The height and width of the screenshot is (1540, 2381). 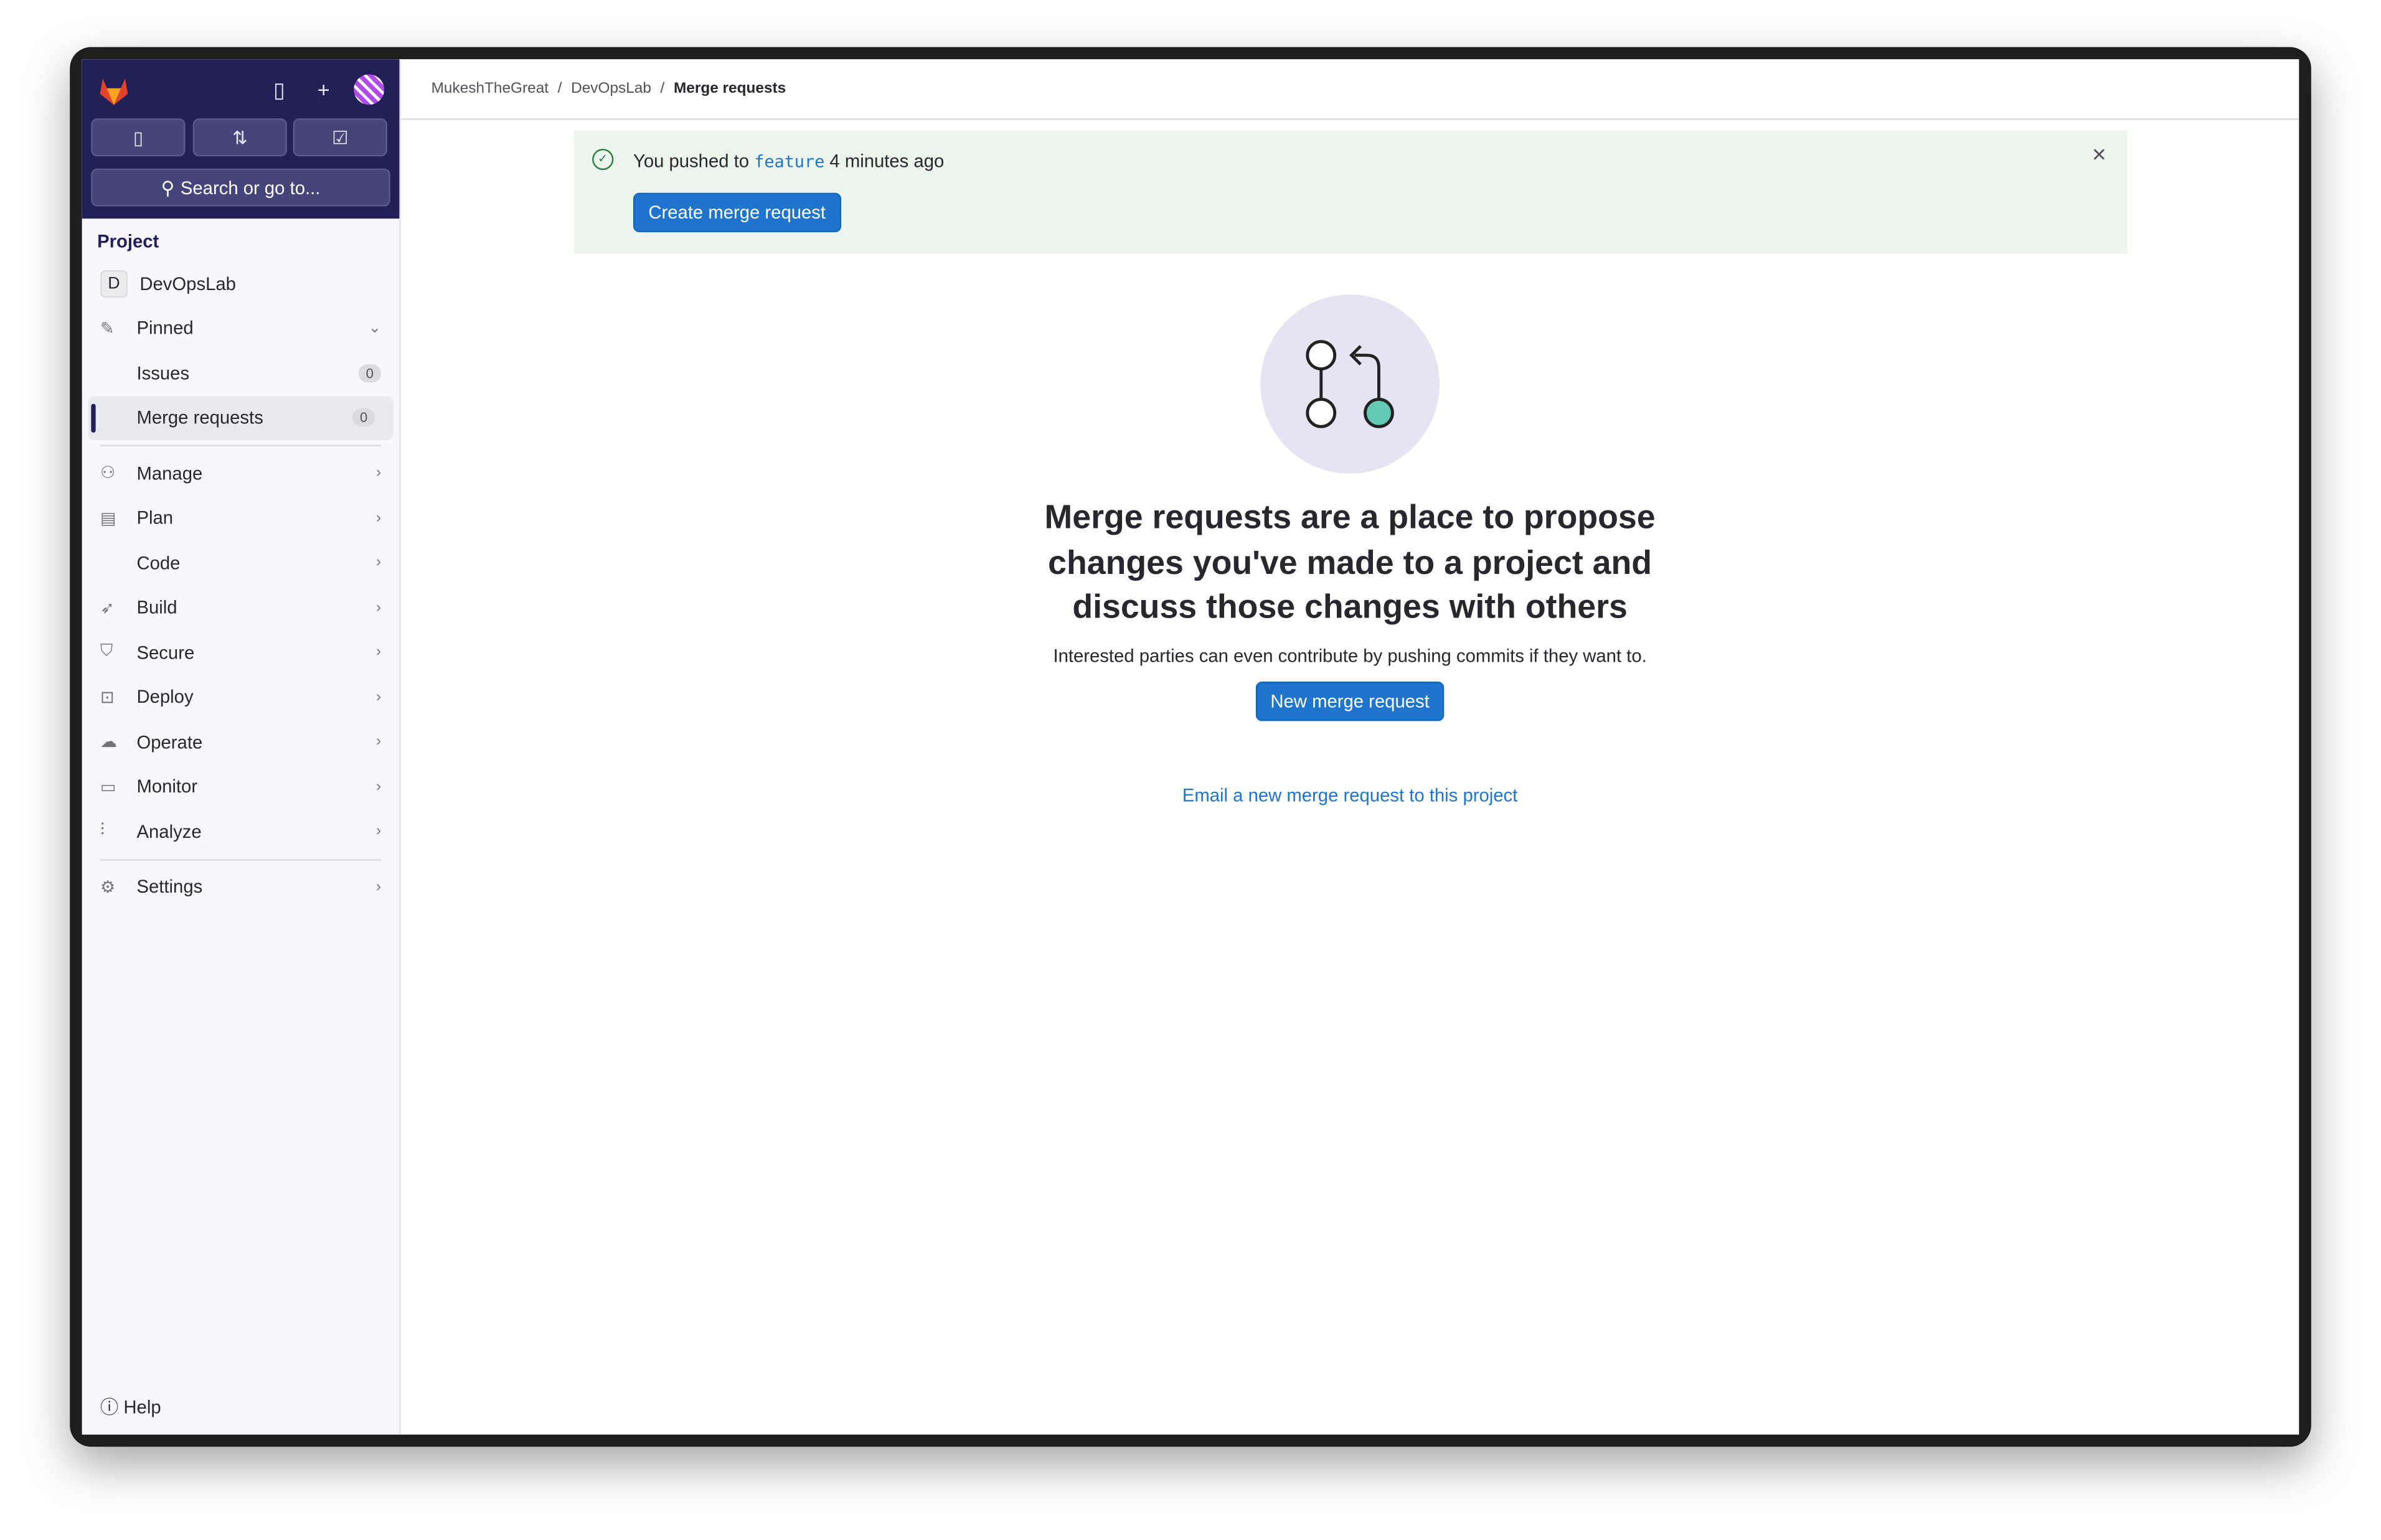 What do you see at coordinates (114, 284) in the screenshot?
I see `project-avatar: D` at bounding box center [114, 284].